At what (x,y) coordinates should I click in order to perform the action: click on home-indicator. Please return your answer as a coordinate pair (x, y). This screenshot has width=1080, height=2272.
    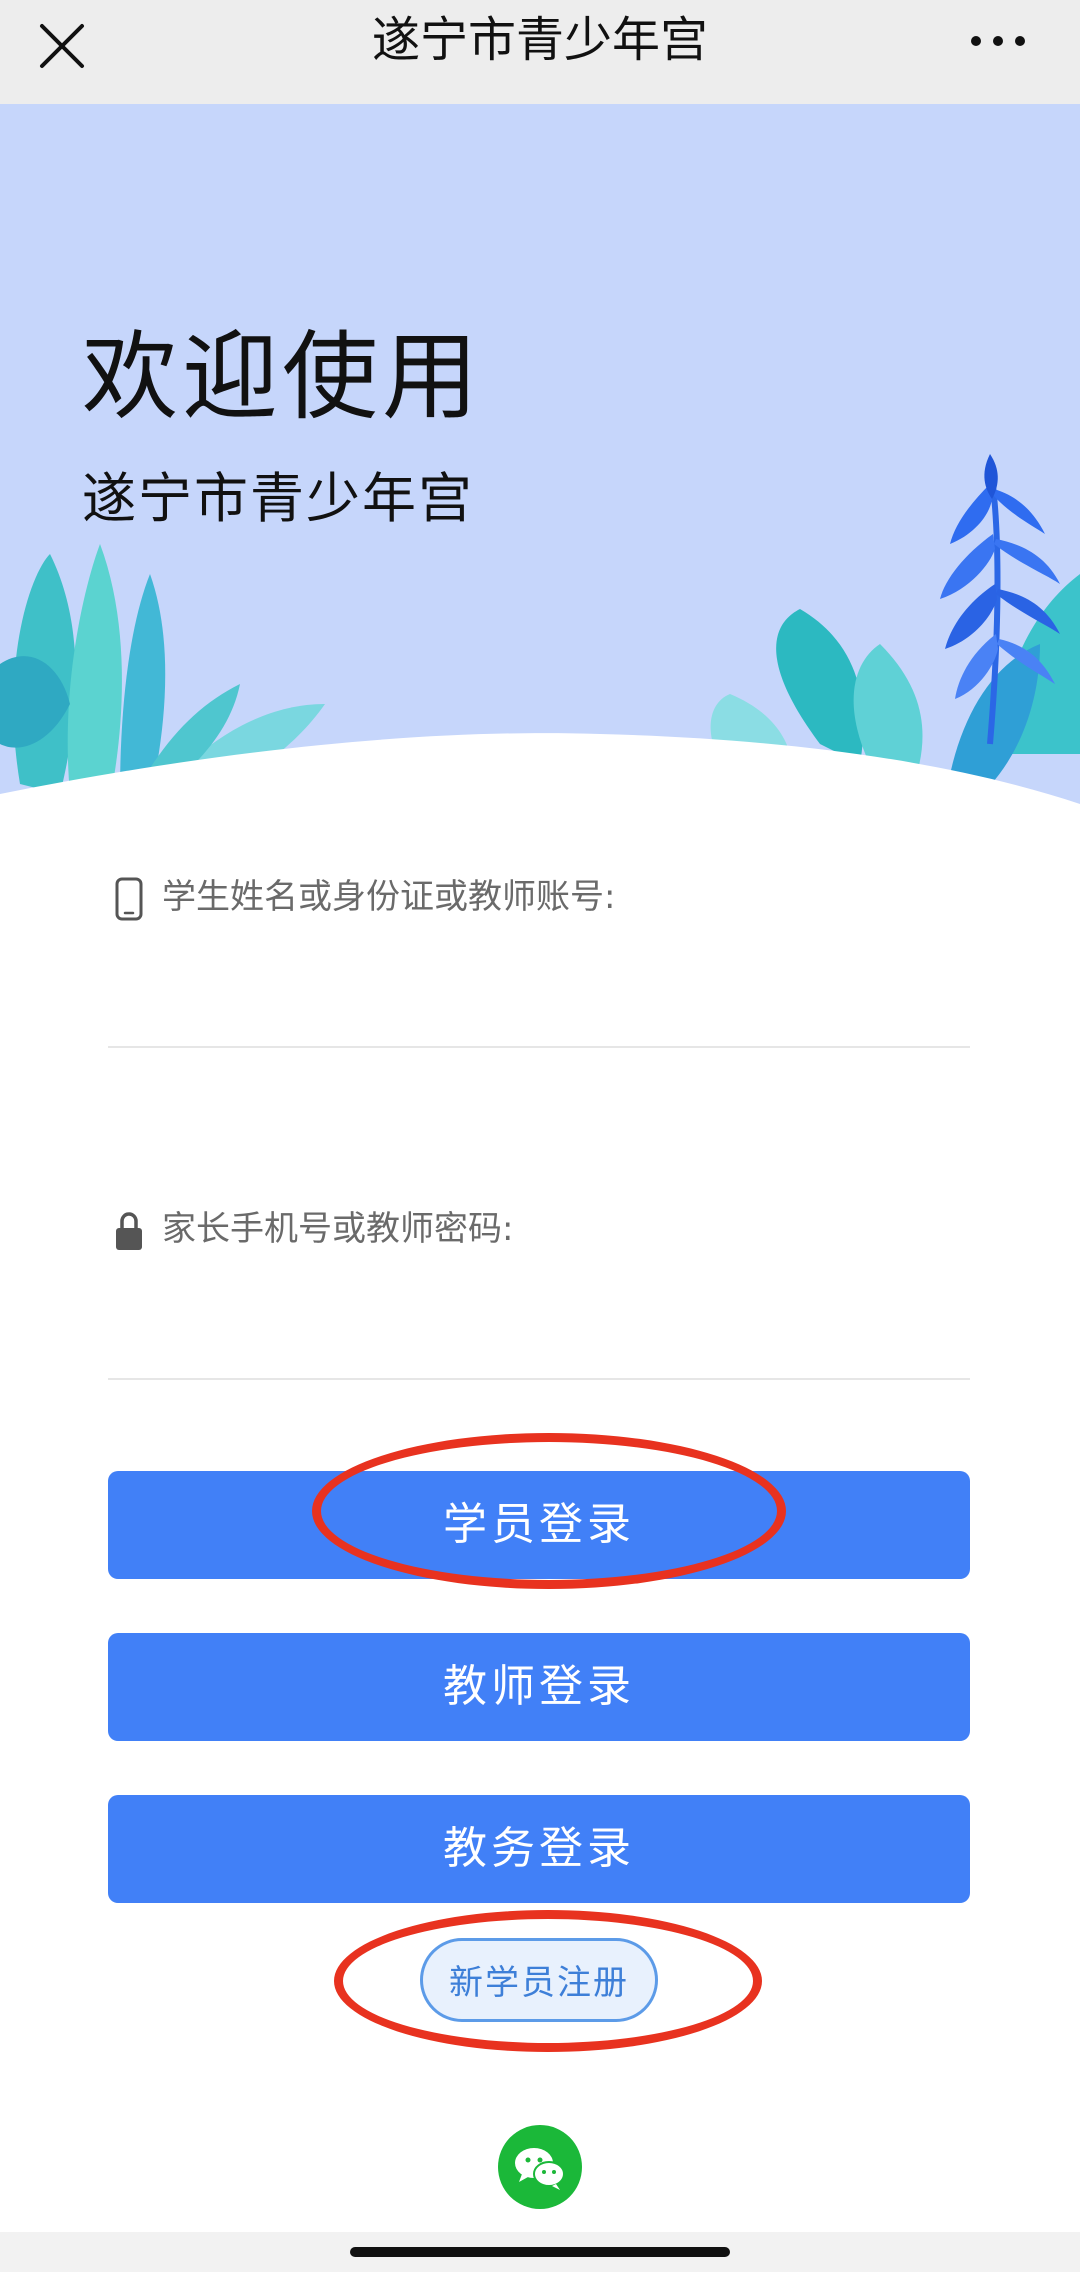
    Looking at the image, I should click on (540, 2252).